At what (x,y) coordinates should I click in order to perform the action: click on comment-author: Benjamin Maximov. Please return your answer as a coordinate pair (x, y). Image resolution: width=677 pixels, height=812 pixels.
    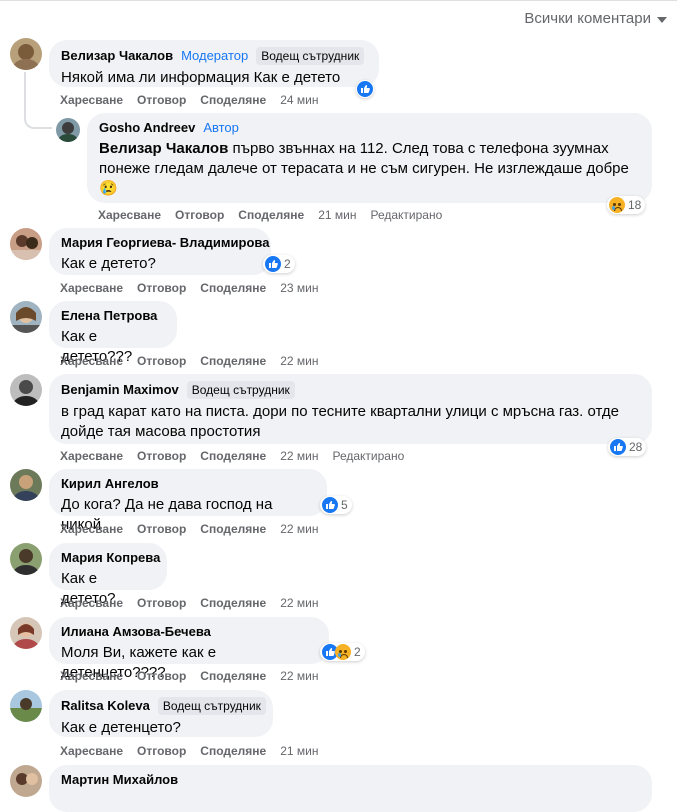
    Looking at the image, I should click on (120, 390).